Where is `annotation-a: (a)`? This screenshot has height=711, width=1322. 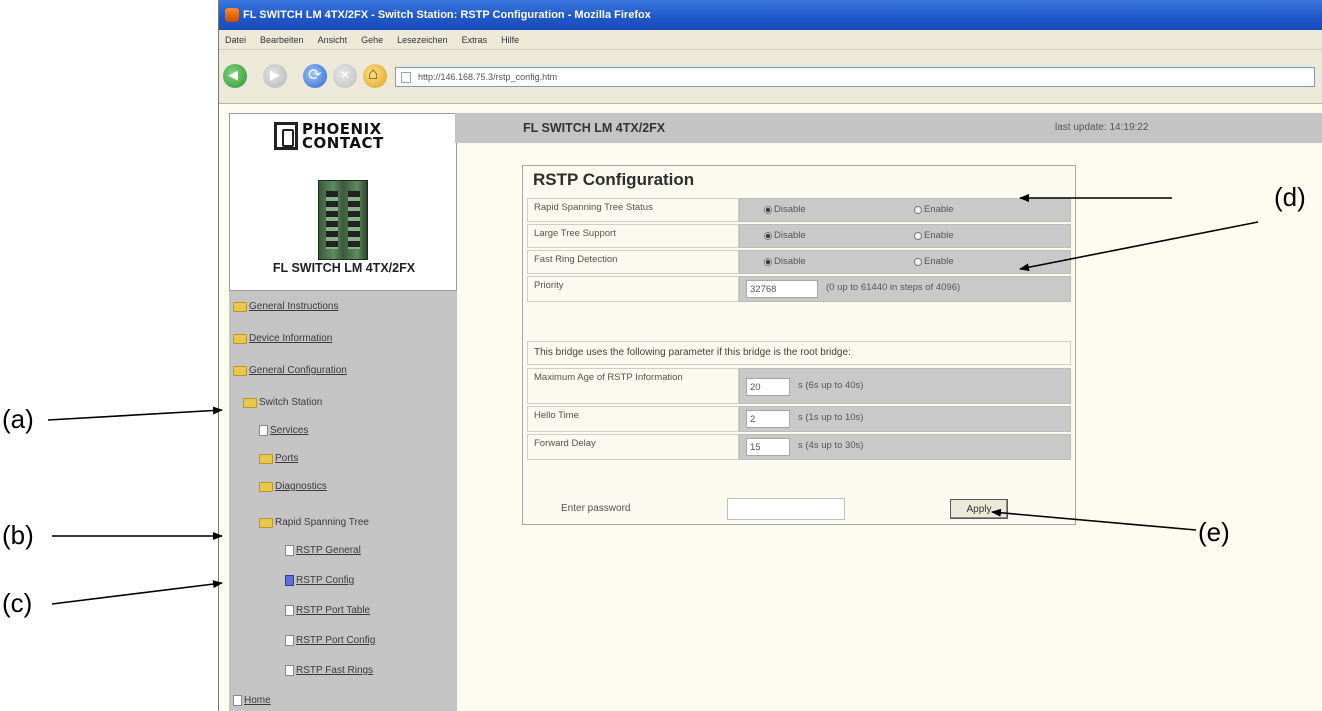
annotation-a: (a) is located at coordinates (18, 419).